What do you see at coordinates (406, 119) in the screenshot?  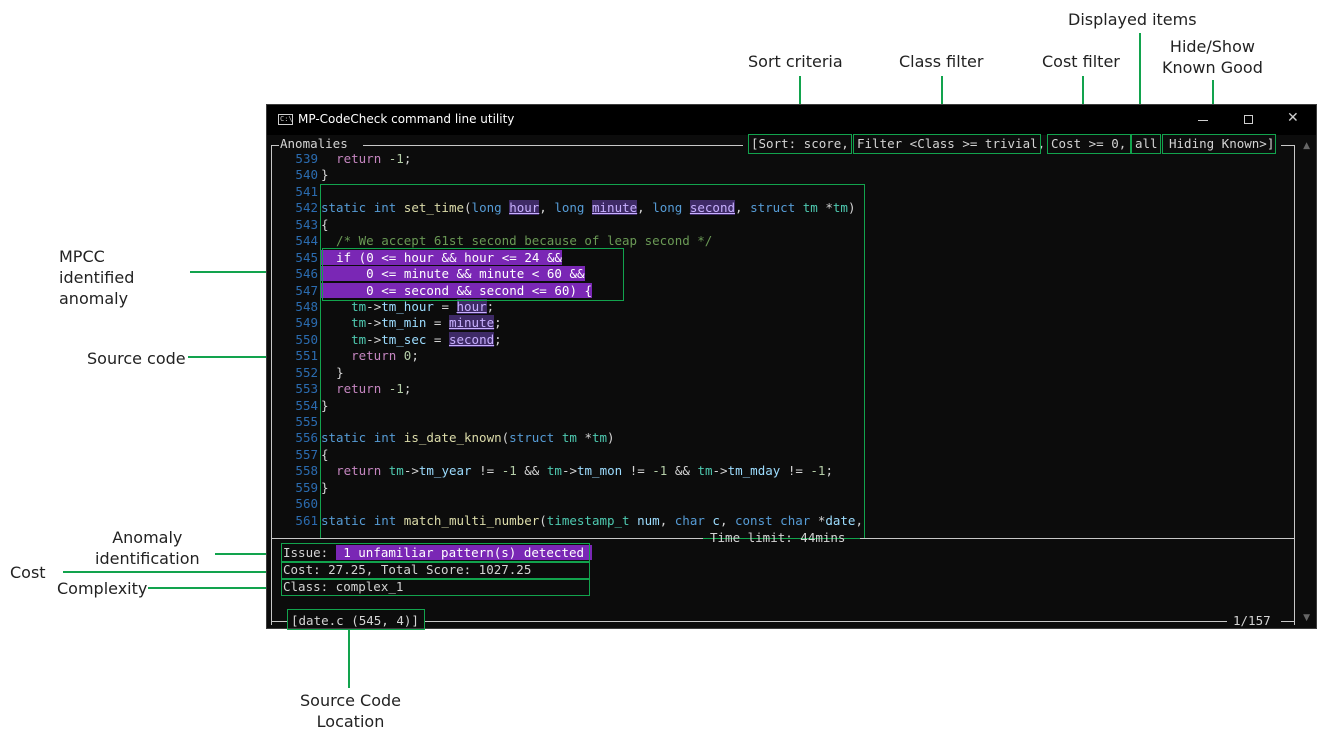 I see `window-title: MP-CodeCheck command line utility` at bounding box center [406, 119].